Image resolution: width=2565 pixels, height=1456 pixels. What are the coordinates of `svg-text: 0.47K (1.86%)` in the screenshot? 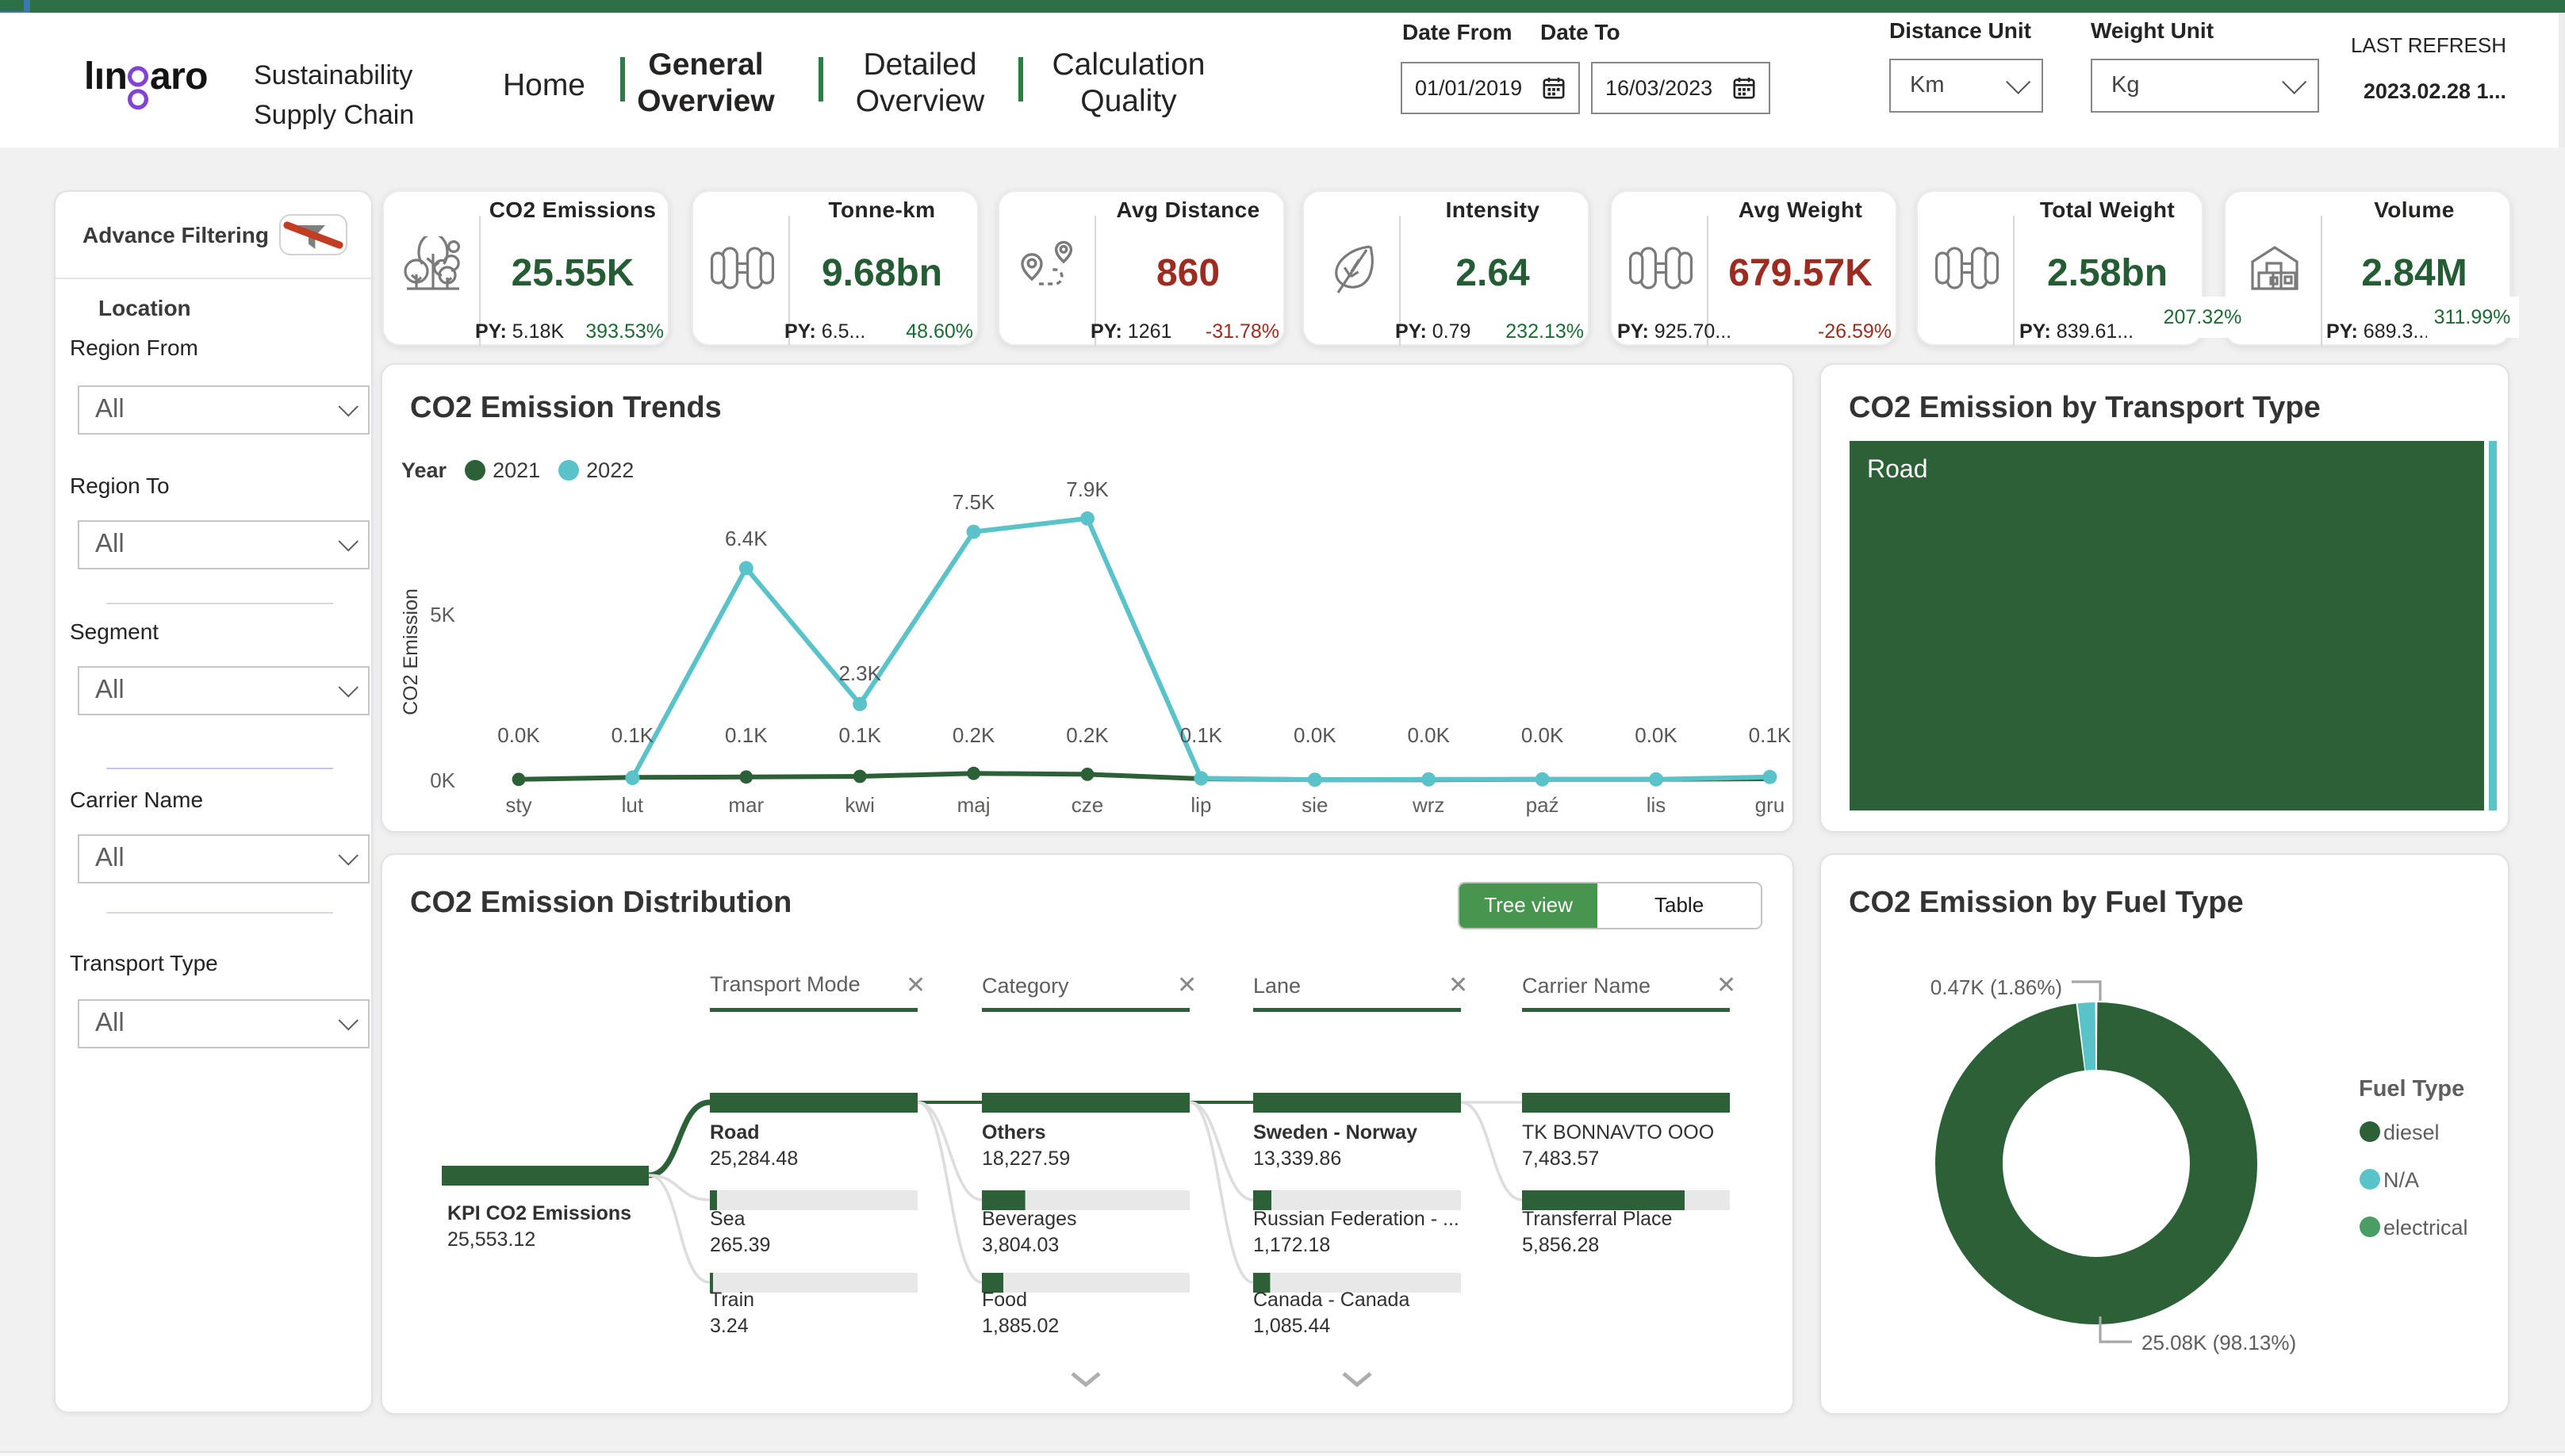 It's located at (1996, 987).